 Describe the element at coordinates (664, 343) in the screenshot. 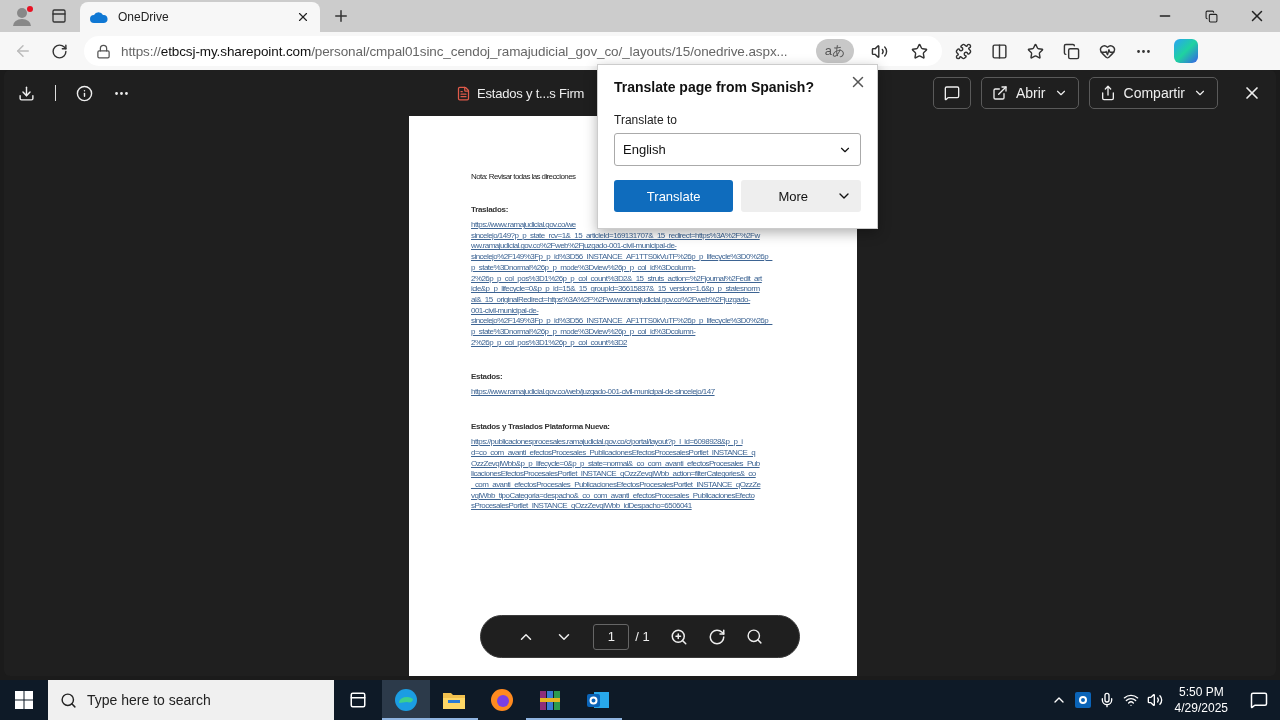

I see `link-text: 2%26p_p_col_pos%3D1%26p_p_col_count%3D2` at that location.